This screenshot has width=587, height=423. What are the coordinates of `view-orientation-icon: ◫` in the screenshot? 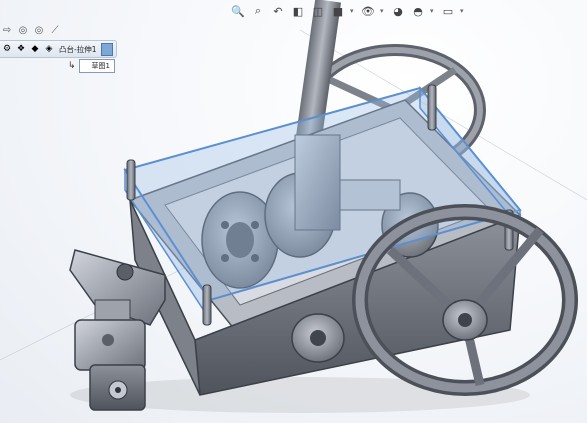 It's located at (318, 11).